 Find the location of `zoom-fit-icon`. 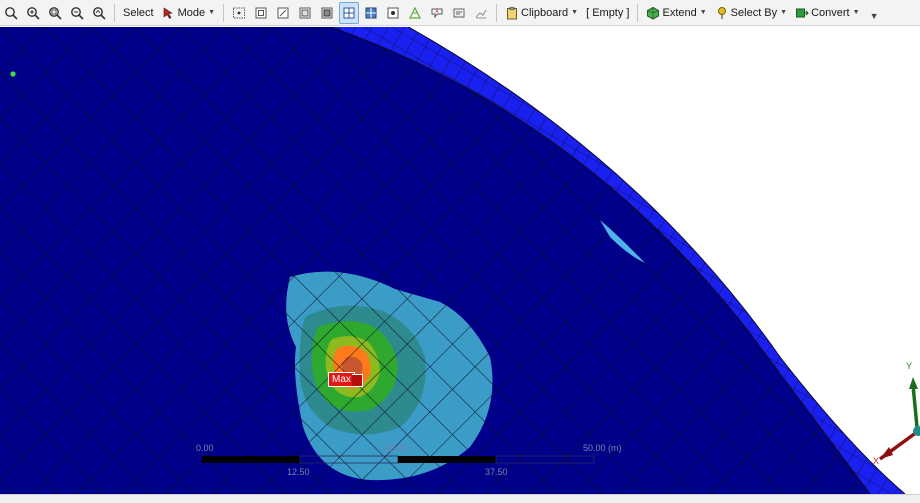

zoom-fit-icon is located at coordinates (11, 13).